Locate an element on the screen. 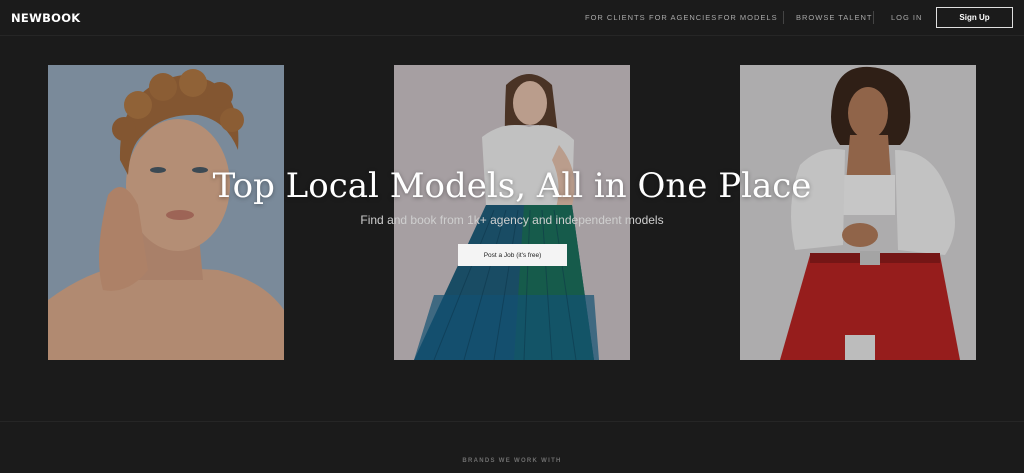 The height and width of the screenshot is (473, 1024). section-divider is located at coordinates (512, 421).